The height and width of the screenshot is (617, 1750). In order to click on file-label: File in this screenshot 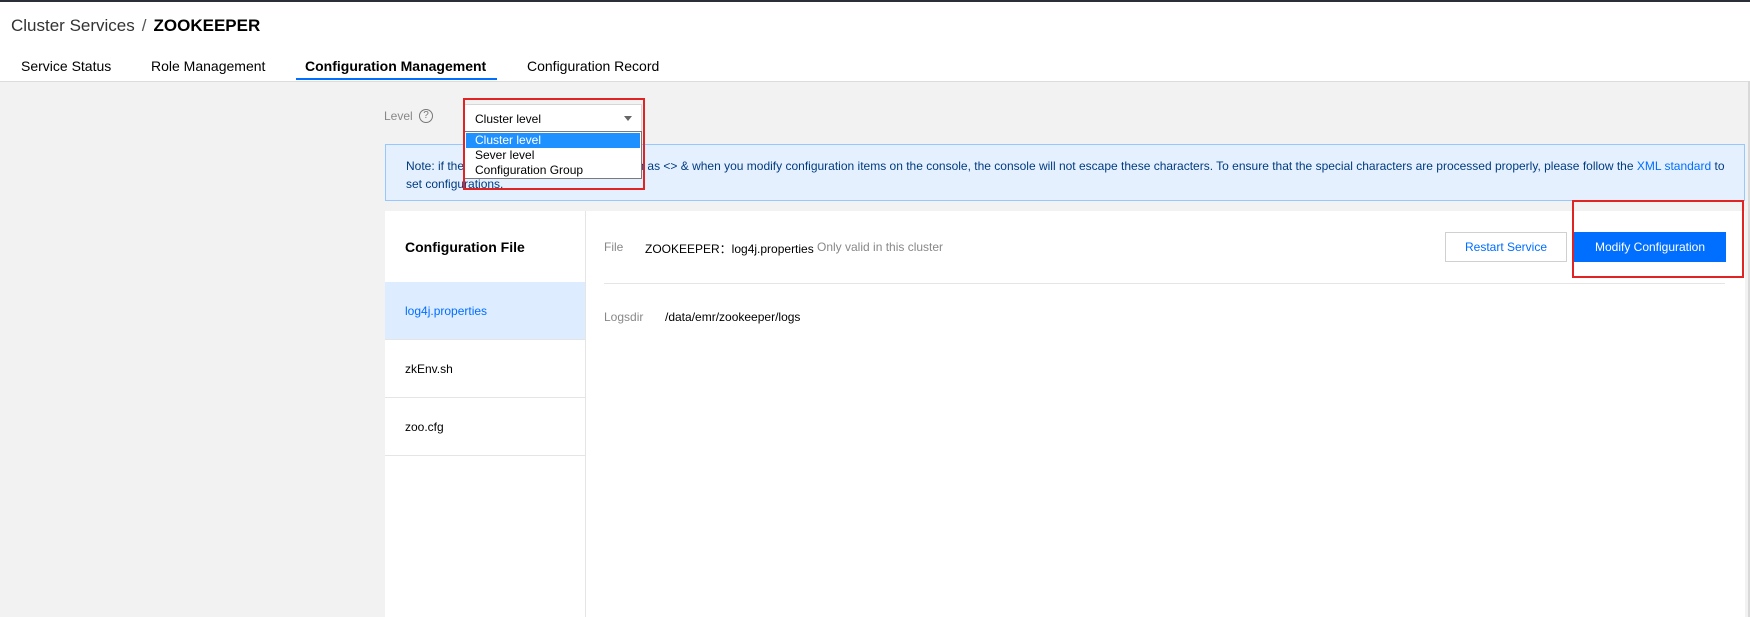, I will do `click(614, 247)`.